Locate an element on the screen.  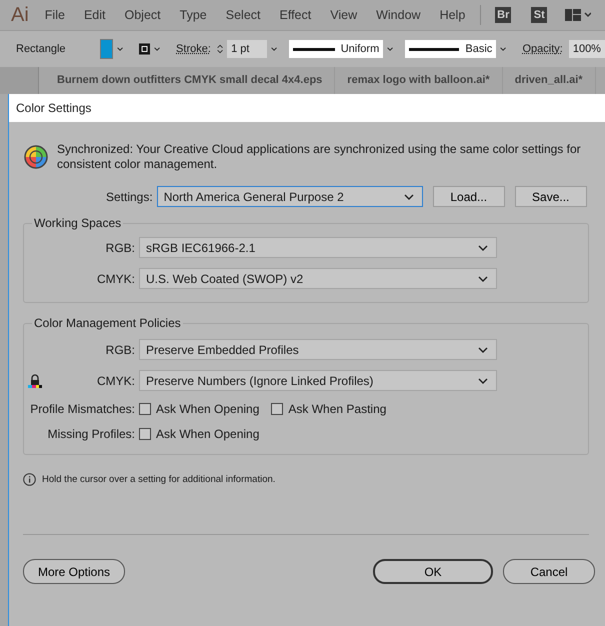
opacity-field: 100% is located at coordinates (586, 49).